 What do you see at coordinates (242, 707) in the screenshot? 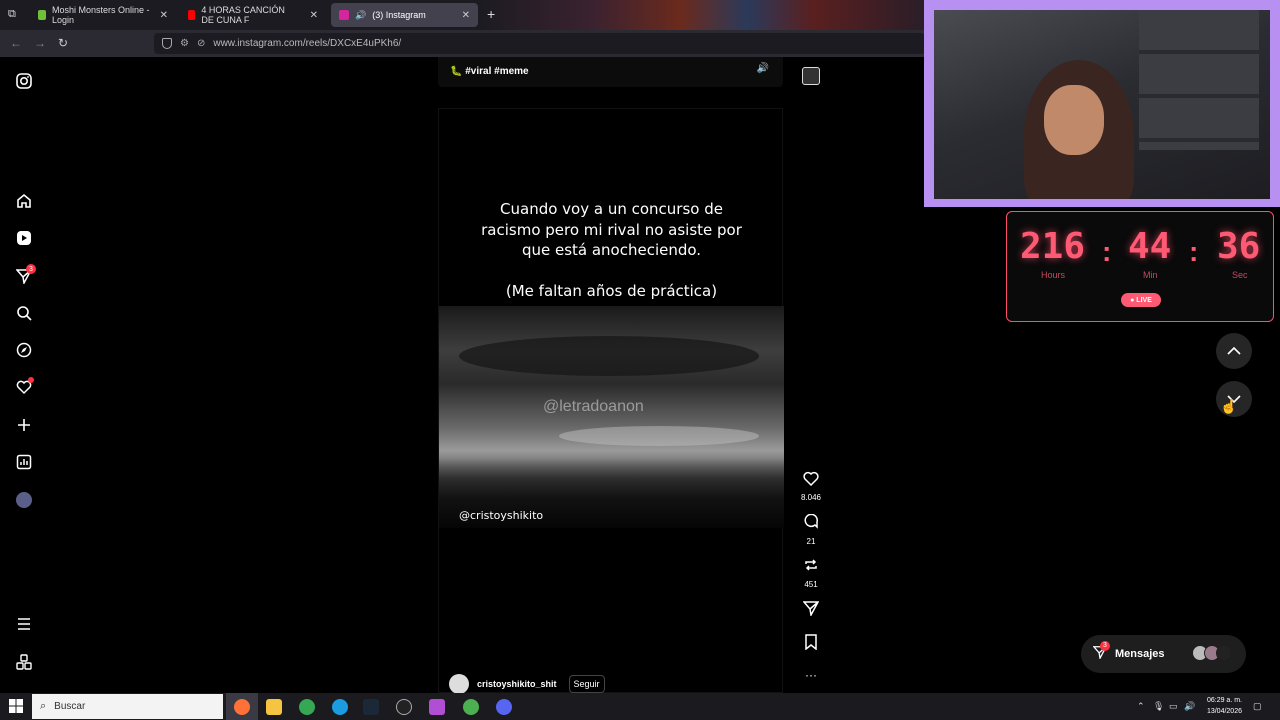
I see `firefox-icon` at bounding box center [242, 707].